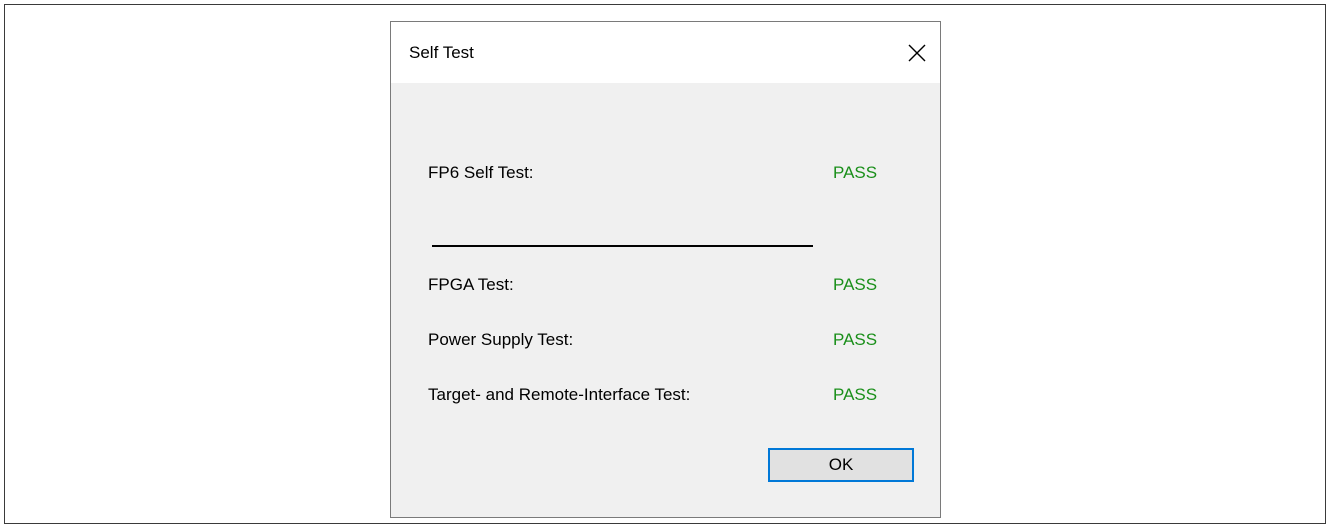 The height and width of the screenshot is (529, 1332). I want to click on dialog-titlebar: Self Test, so click(665, 52).